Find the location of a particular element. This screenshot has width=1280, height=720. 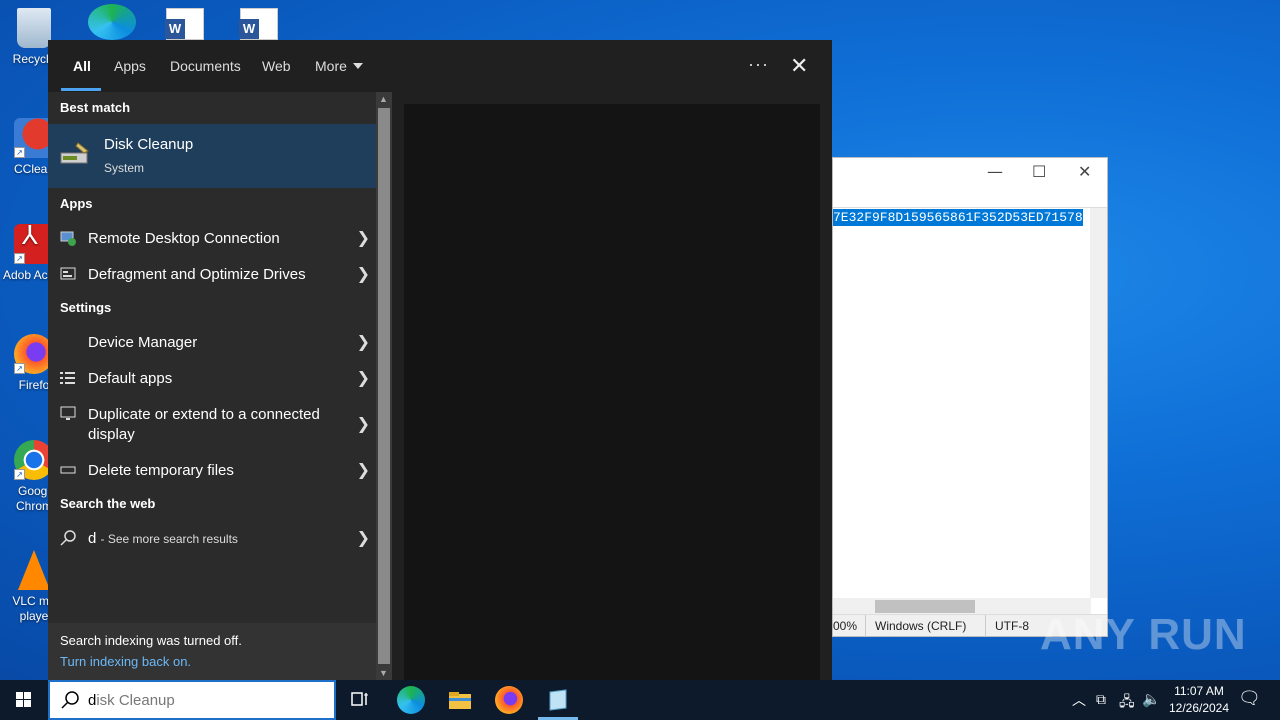

notepad-titlebar: — ☐ ✕ is located at coordinates (970, 173).